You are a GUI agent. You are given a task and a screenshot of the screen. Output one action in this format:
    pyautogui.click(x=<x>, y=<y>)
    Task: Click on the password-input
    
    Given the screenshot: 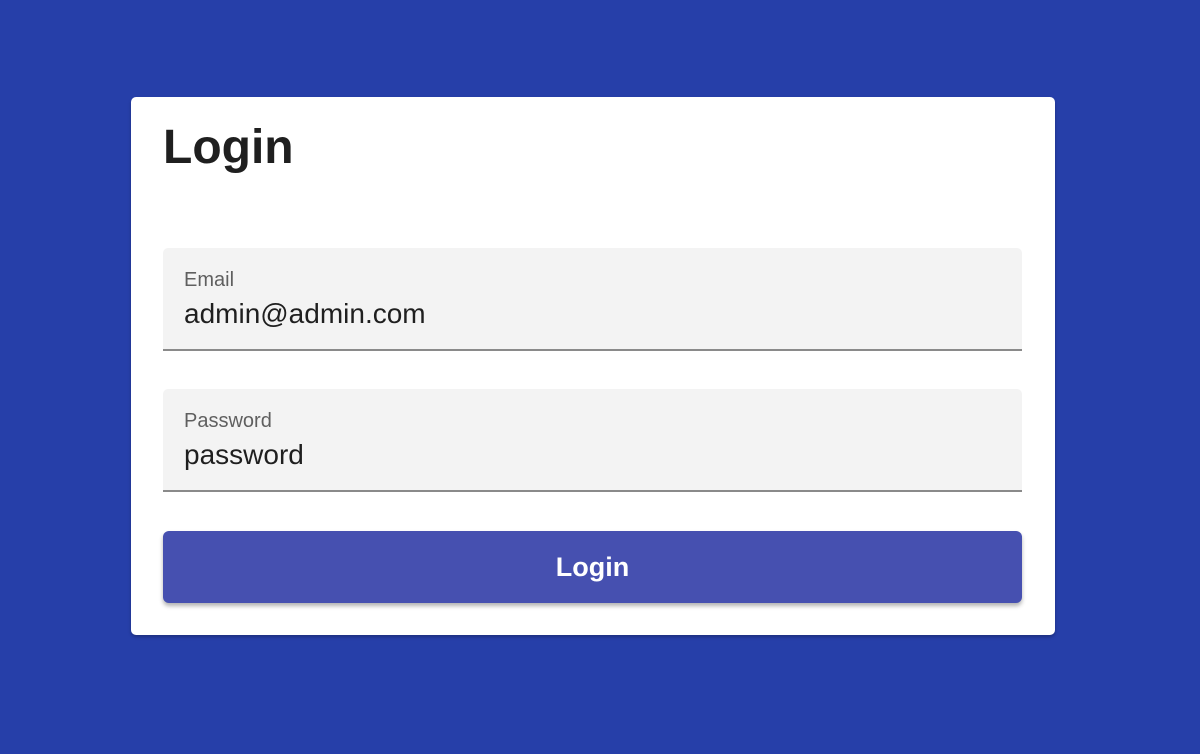 What is the action you would take?
    pyautogui.click(x=589, y=455)
    